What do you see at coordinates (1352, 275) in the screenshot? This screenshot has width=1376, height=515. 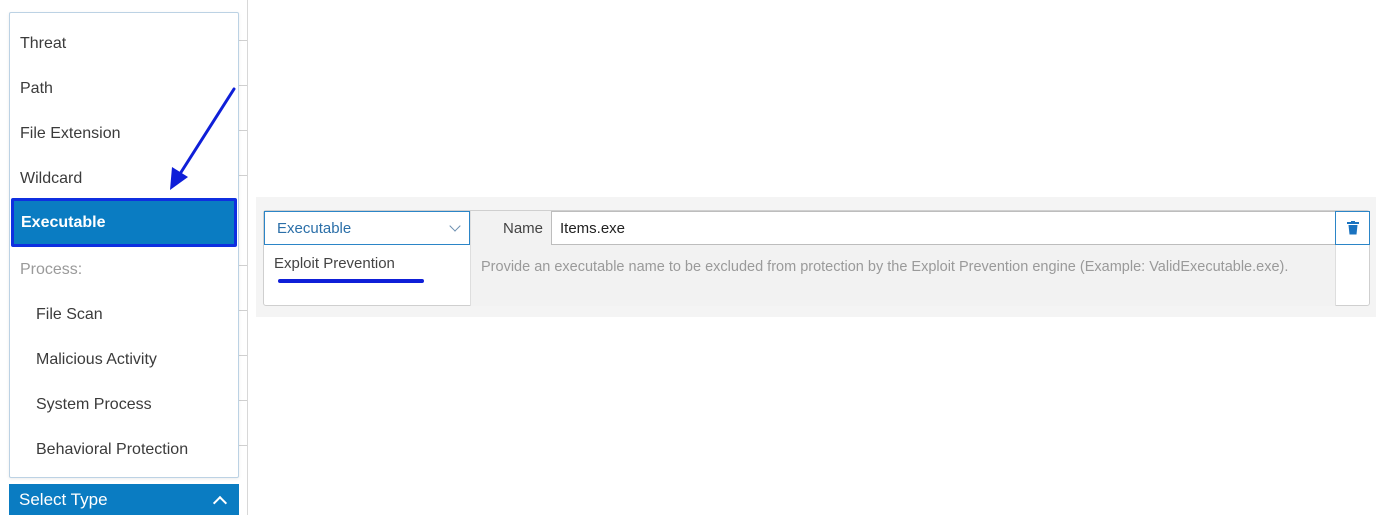 I see `action-column` at bounding box center [1352, 275].